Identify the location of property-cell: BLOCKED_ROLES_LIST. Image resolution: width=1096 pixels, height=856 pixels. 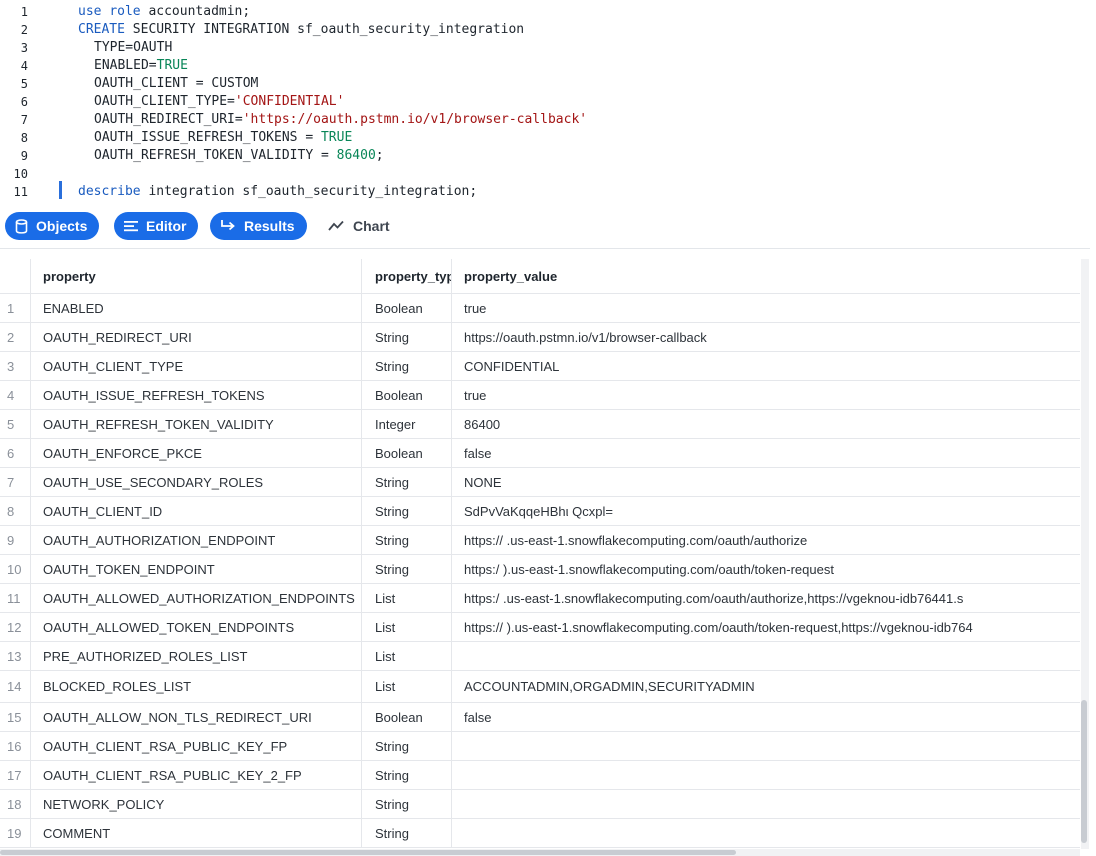
(195, 686).